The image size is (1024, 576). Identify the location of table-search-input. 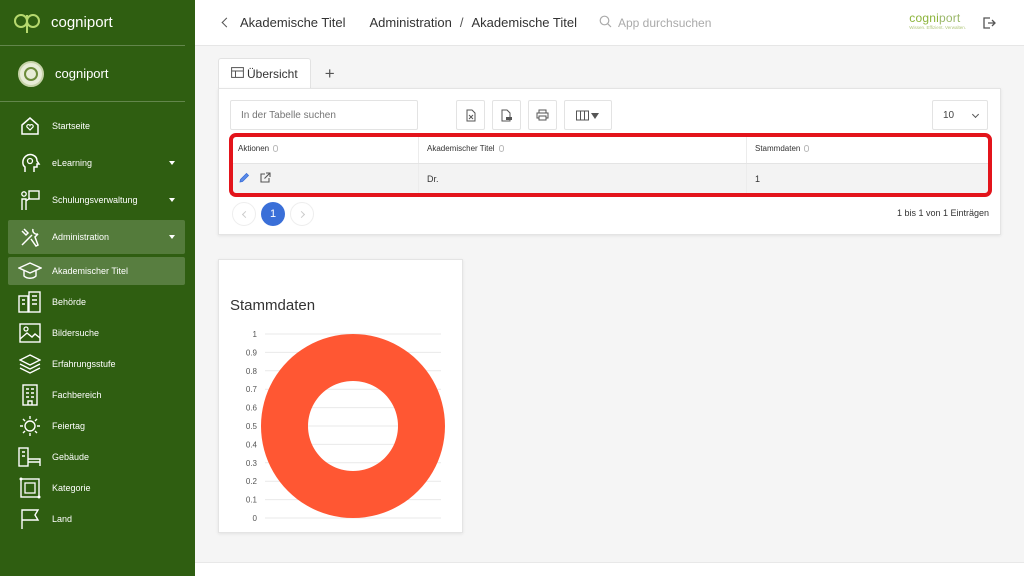
(324, 115).